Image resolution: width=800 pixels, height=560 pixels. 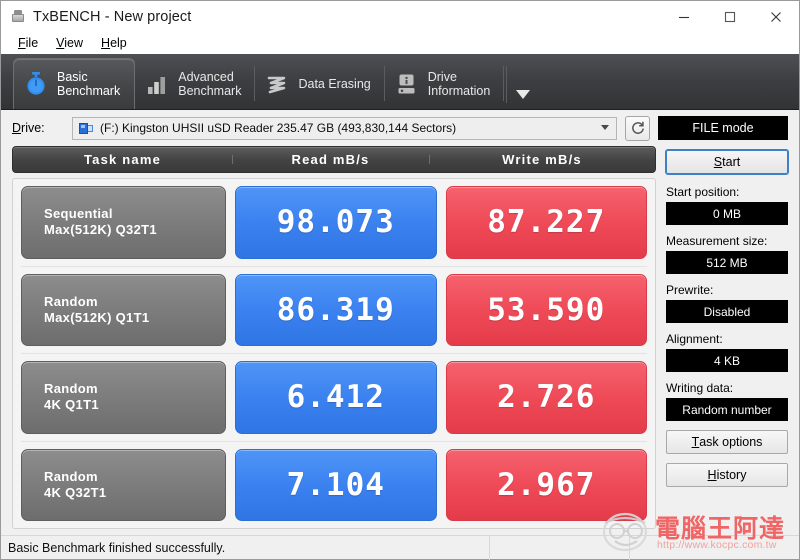 I want to click on stopwatch-icon, so click(x=36, y=84).